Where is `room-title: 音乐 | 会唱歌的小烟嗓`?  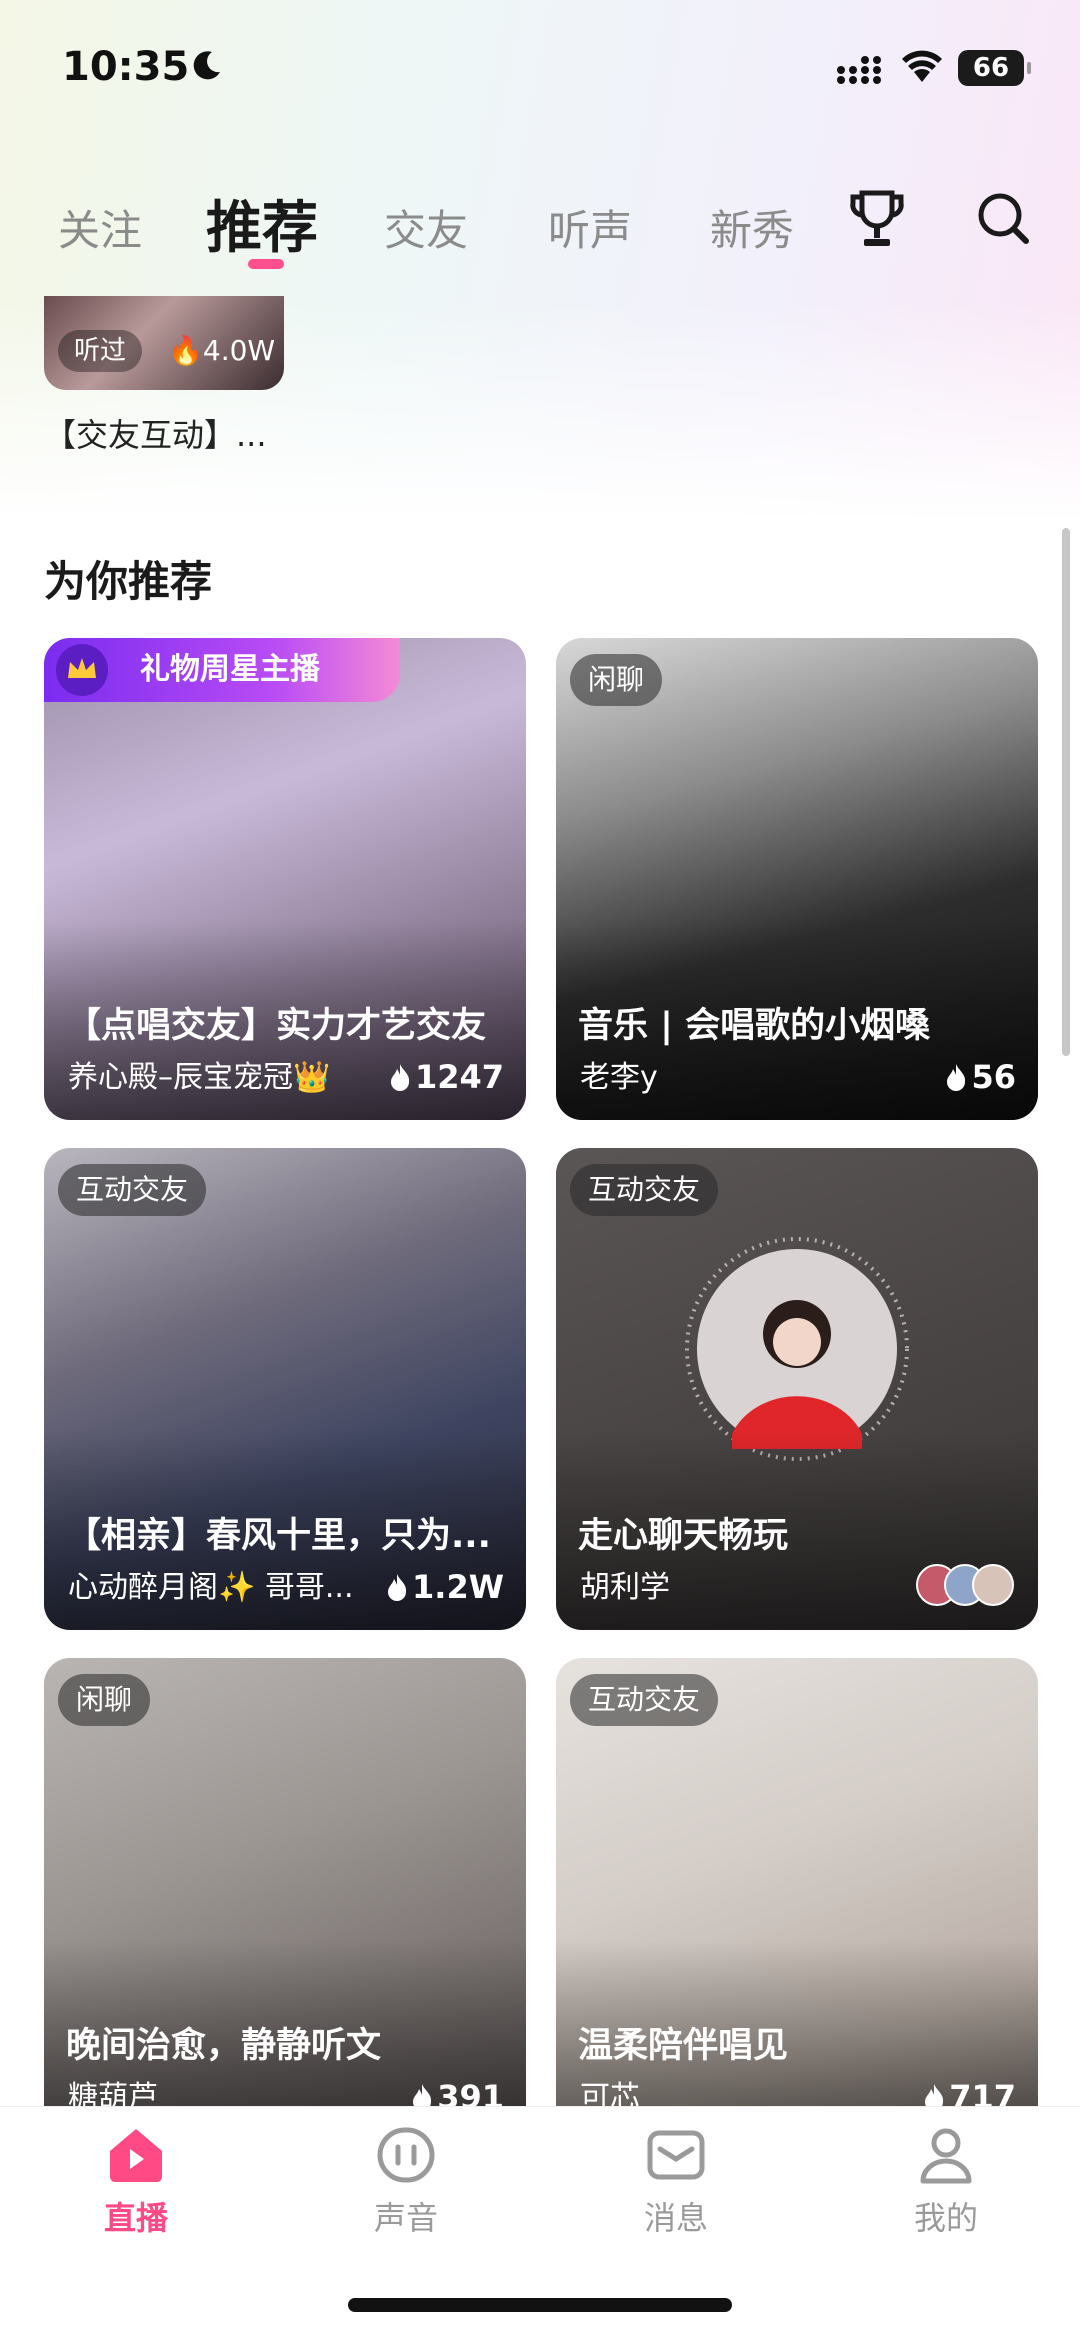 room-title: 音乐 | 会唱歌的小烟嗓 is located at coordinates (754, 1026).